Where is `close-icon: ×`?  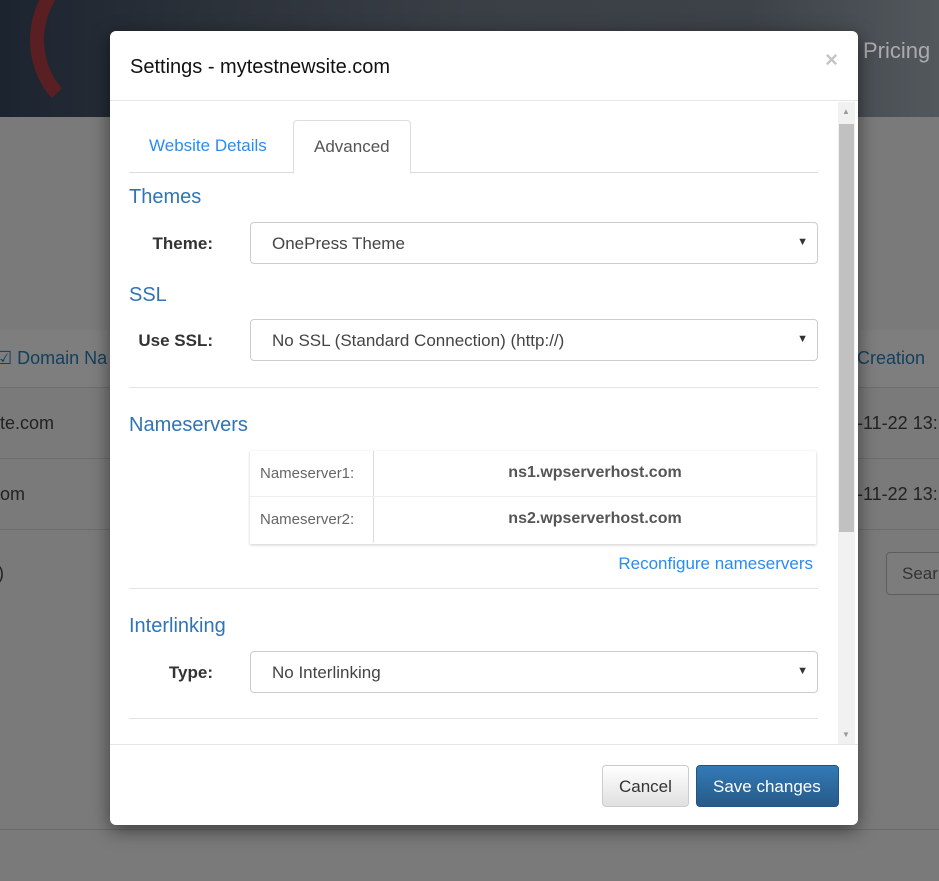 close-icon: × is located at coordinates (831, 60).